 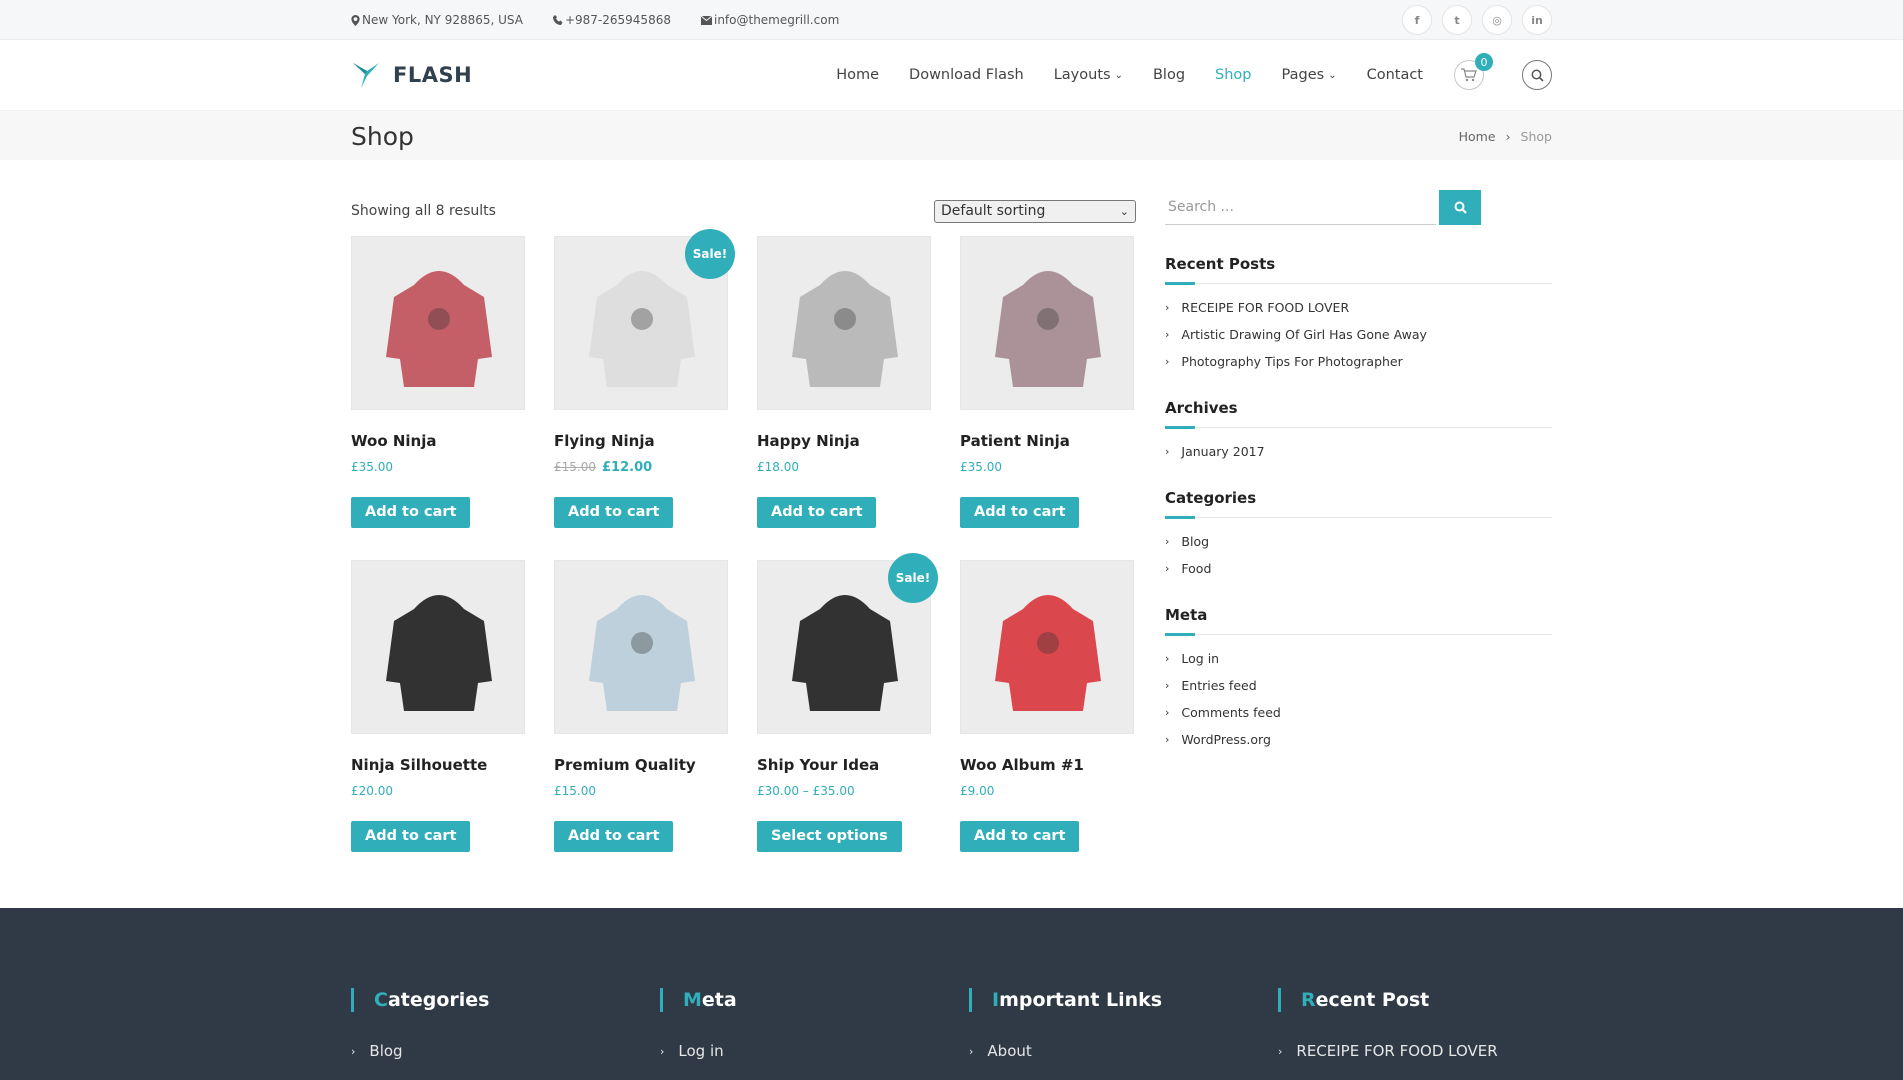 What do you see at coordinates (1332, 75) in the screenshot?
I see `chevron-down-icon: ⌄` at bounding box center [1332, 75].